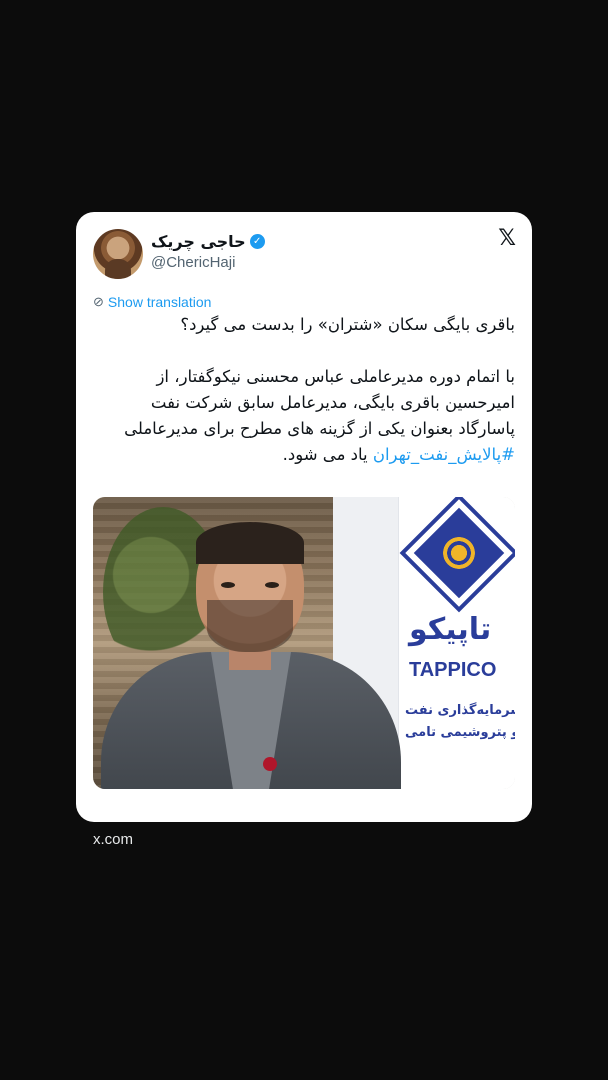 Image resolution: width=608 pixels, height=1080 pixels. I want to click on author-name-row: حاجی چریک ✓, so click(214, 241).